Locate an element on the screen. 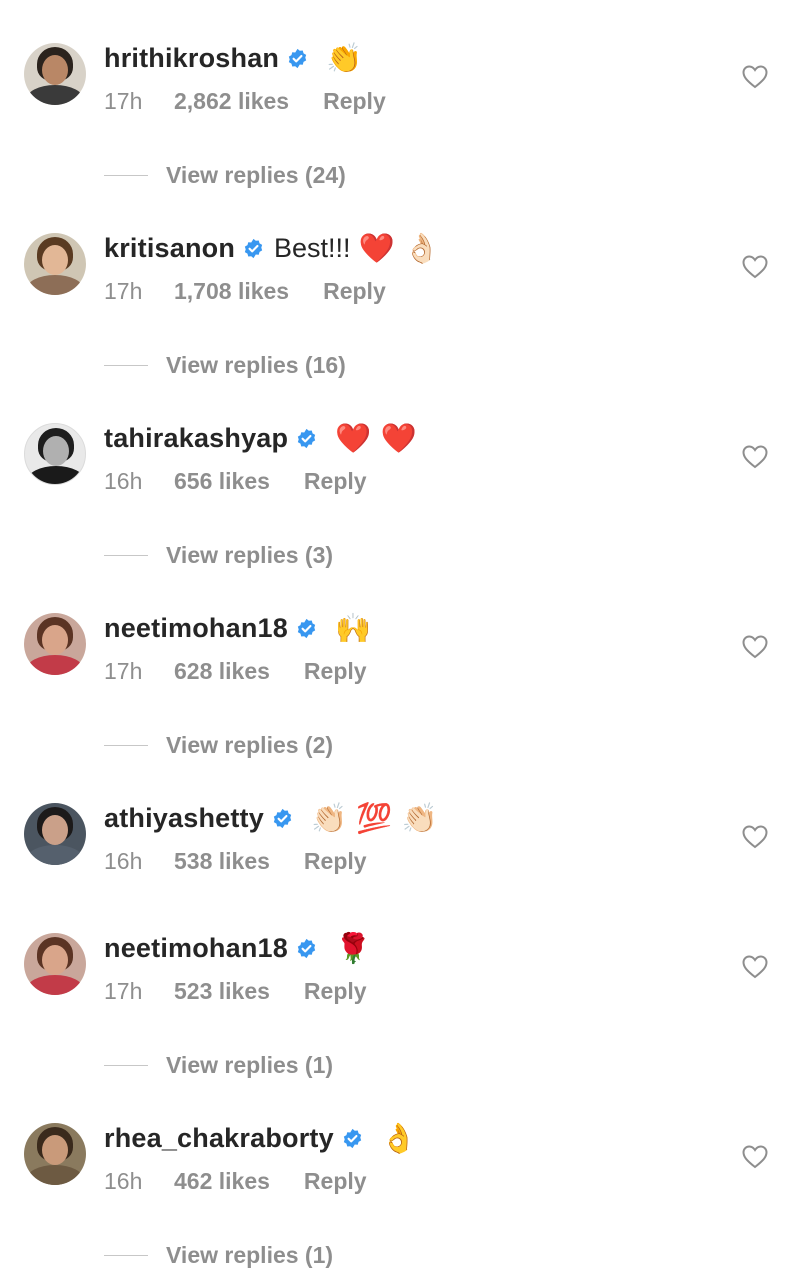  comment-item: neetimohan18 🙌 17h 628 likes Reply is located at coordinates (405, 665).